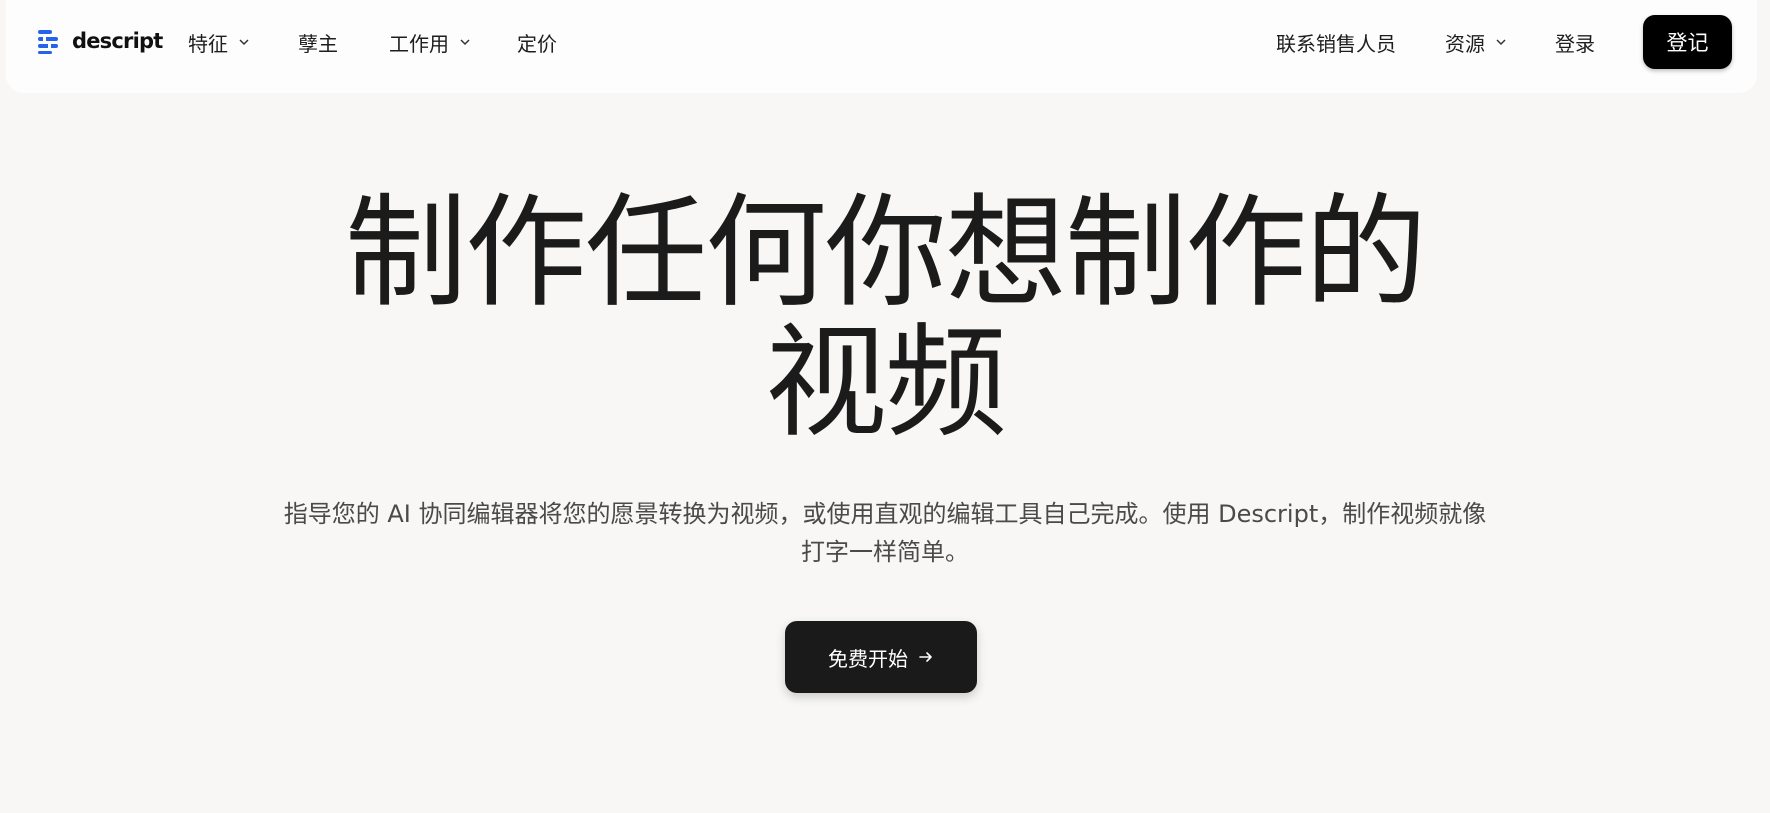 This screenshot has height=813, width=1770. Describe the element at coordinates (208, 43) in the screenshot. I see `nav-features-label: 特征` at that location.